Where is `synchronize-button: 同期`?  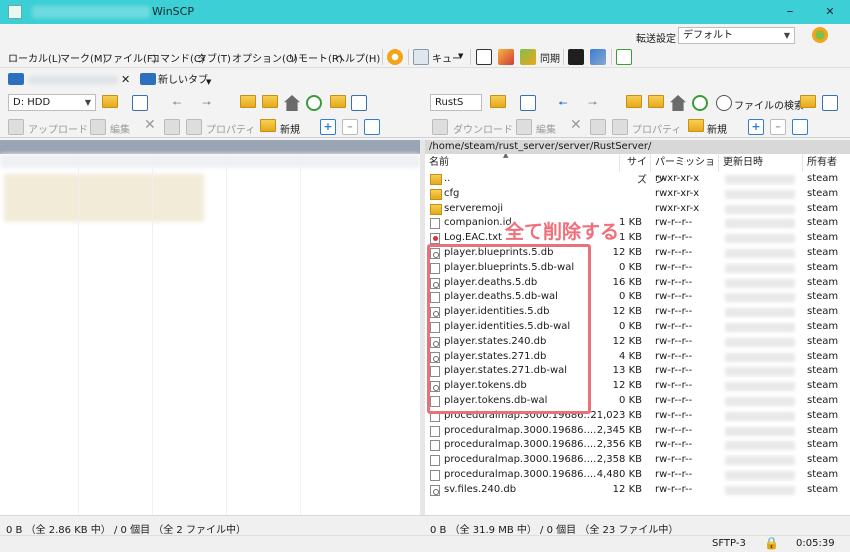
synchronize-button: 同期 is located at coordinates (550, 57).